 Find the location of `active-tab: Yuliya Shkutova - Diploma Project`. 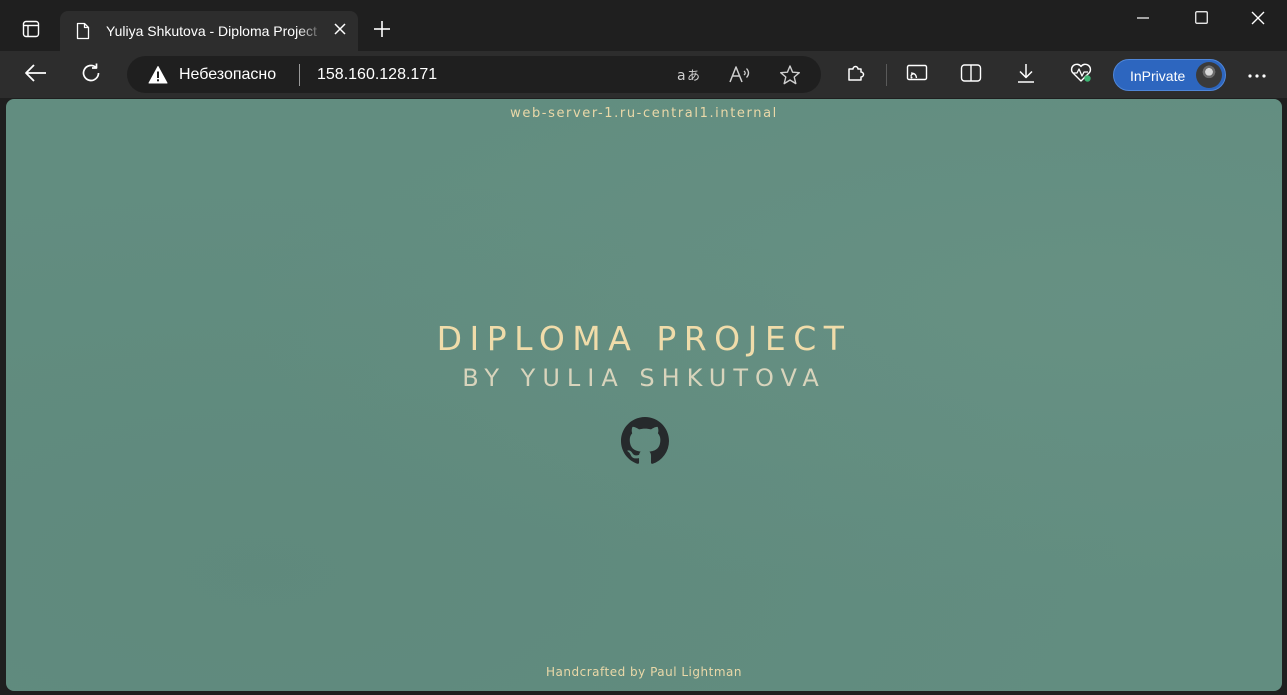

active-tab: Yuliya Shkutova - Diploma Project is located at coordinates (209, 31).